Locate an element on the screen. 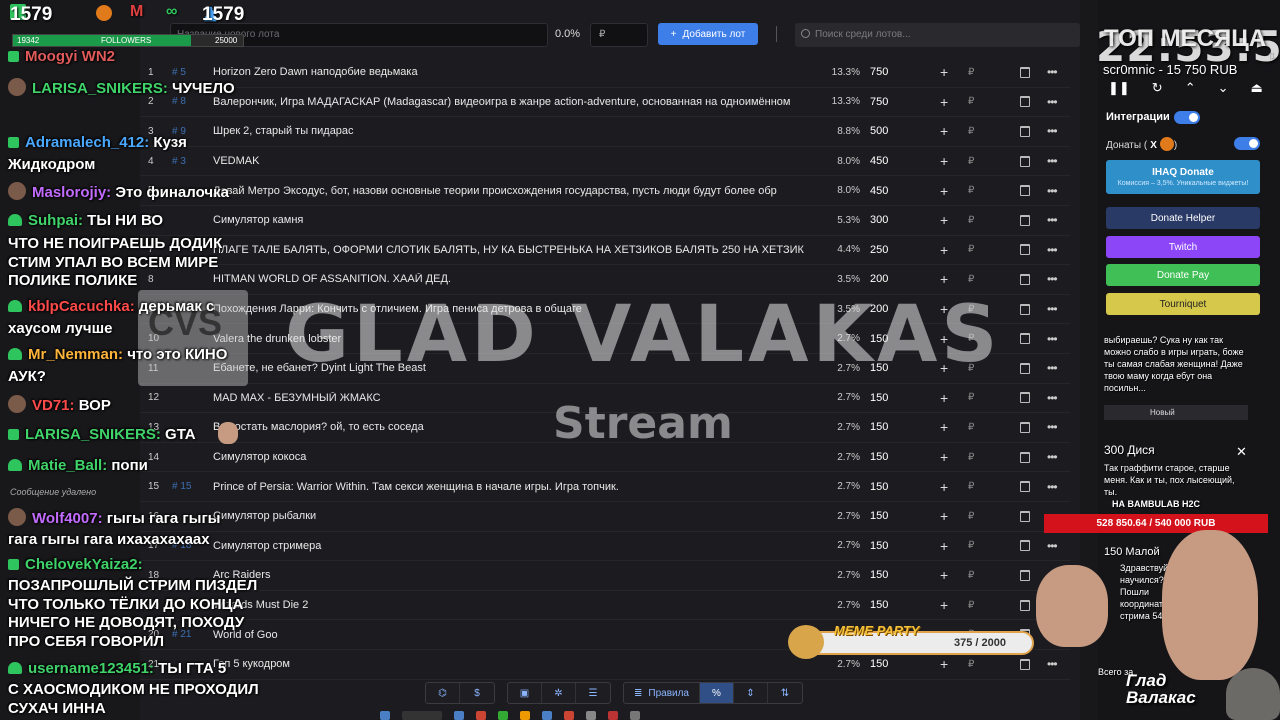 This screenshot has width=1280, height=720. chevron-up-icon: ⌃ is located at coordinates (1190, 88).